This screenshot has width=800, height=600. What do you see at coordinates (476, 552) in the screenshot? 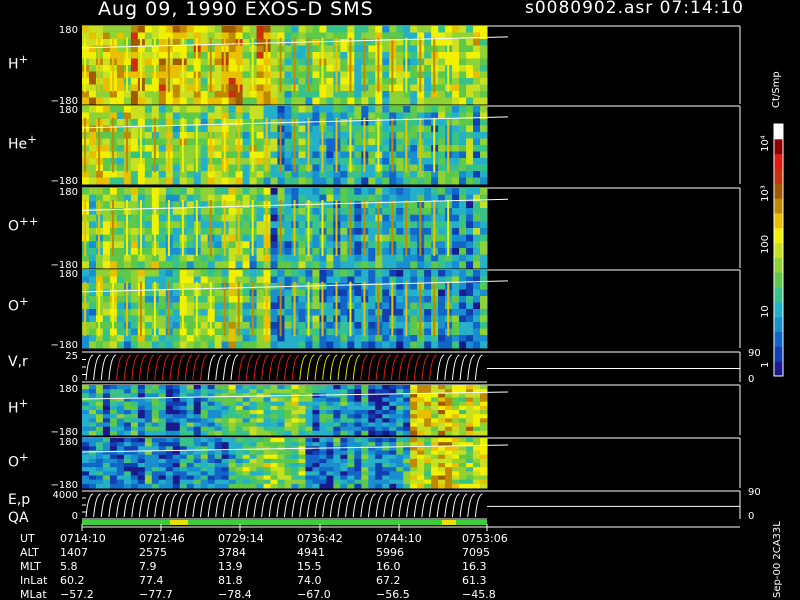
I see `footer-cell: 7095` at bounding box center [476, 552].